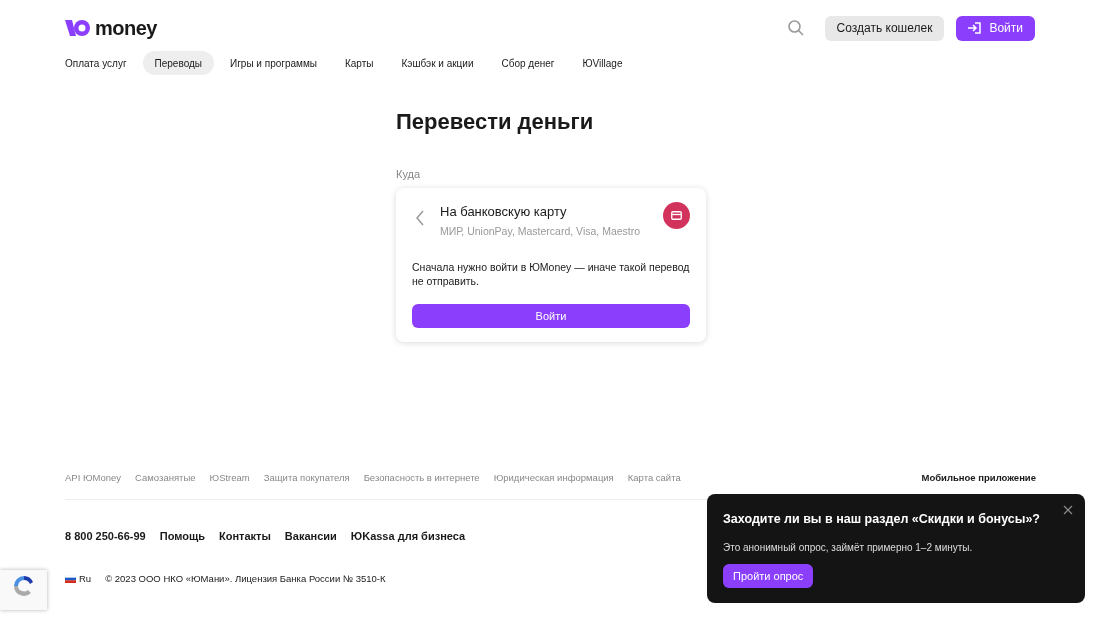 This screenshot has width=1100, height=619. What do you see at coordinates (654, 478) in the screenshot?
I see `footer-link: Карта сайта` at bounding box center [654, 478].